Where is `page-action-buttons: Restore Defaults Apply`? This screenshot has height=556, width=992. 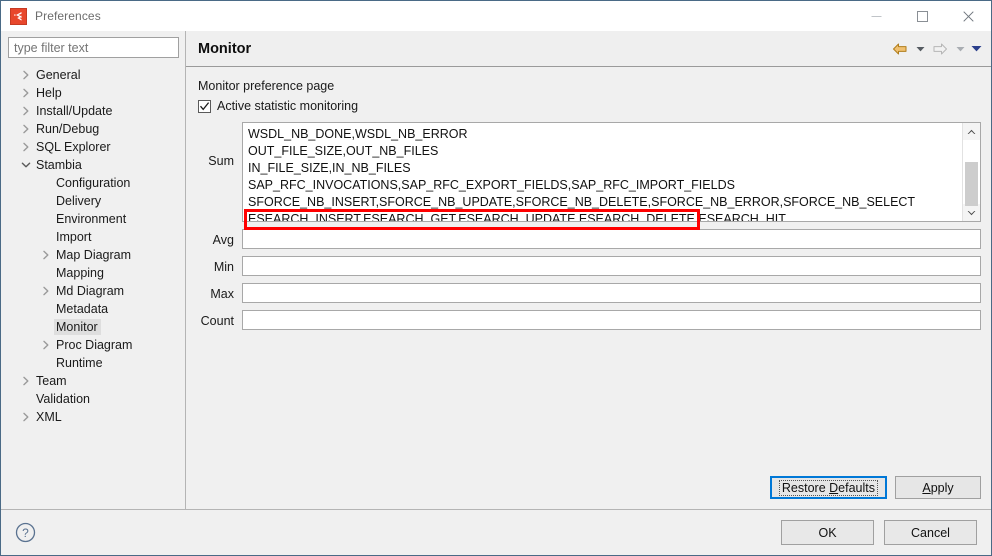
page-action-buttons: Restore Defaults Apply is located at coordinates (875, 487).